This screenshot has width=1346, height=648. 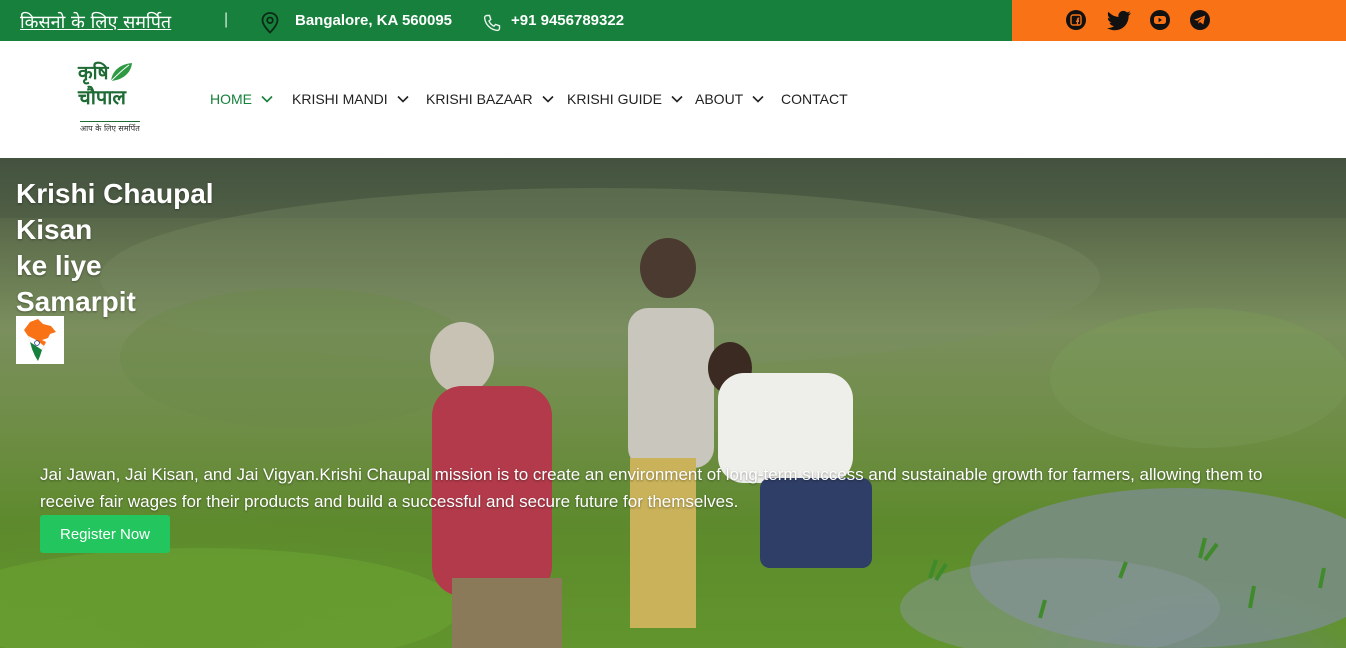 What do you see at coordinates (115, 193) in the screenshot?
I see `hero-title-line: Krishi Chaupal` at bounding box center [115, 193].